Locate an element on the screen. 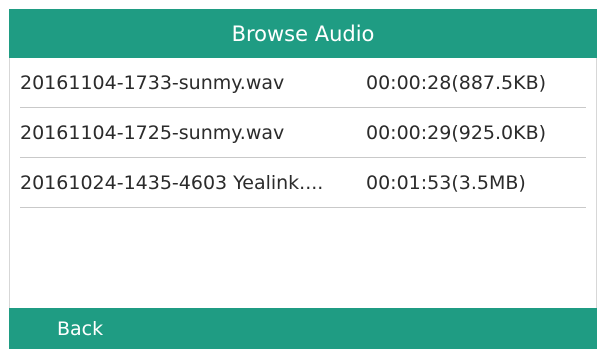 Image resolution: width=606 pixels, height=349 pixels. recording-duration-size: 00:00:28(887.5KB) is located at coordinates (456, 82).